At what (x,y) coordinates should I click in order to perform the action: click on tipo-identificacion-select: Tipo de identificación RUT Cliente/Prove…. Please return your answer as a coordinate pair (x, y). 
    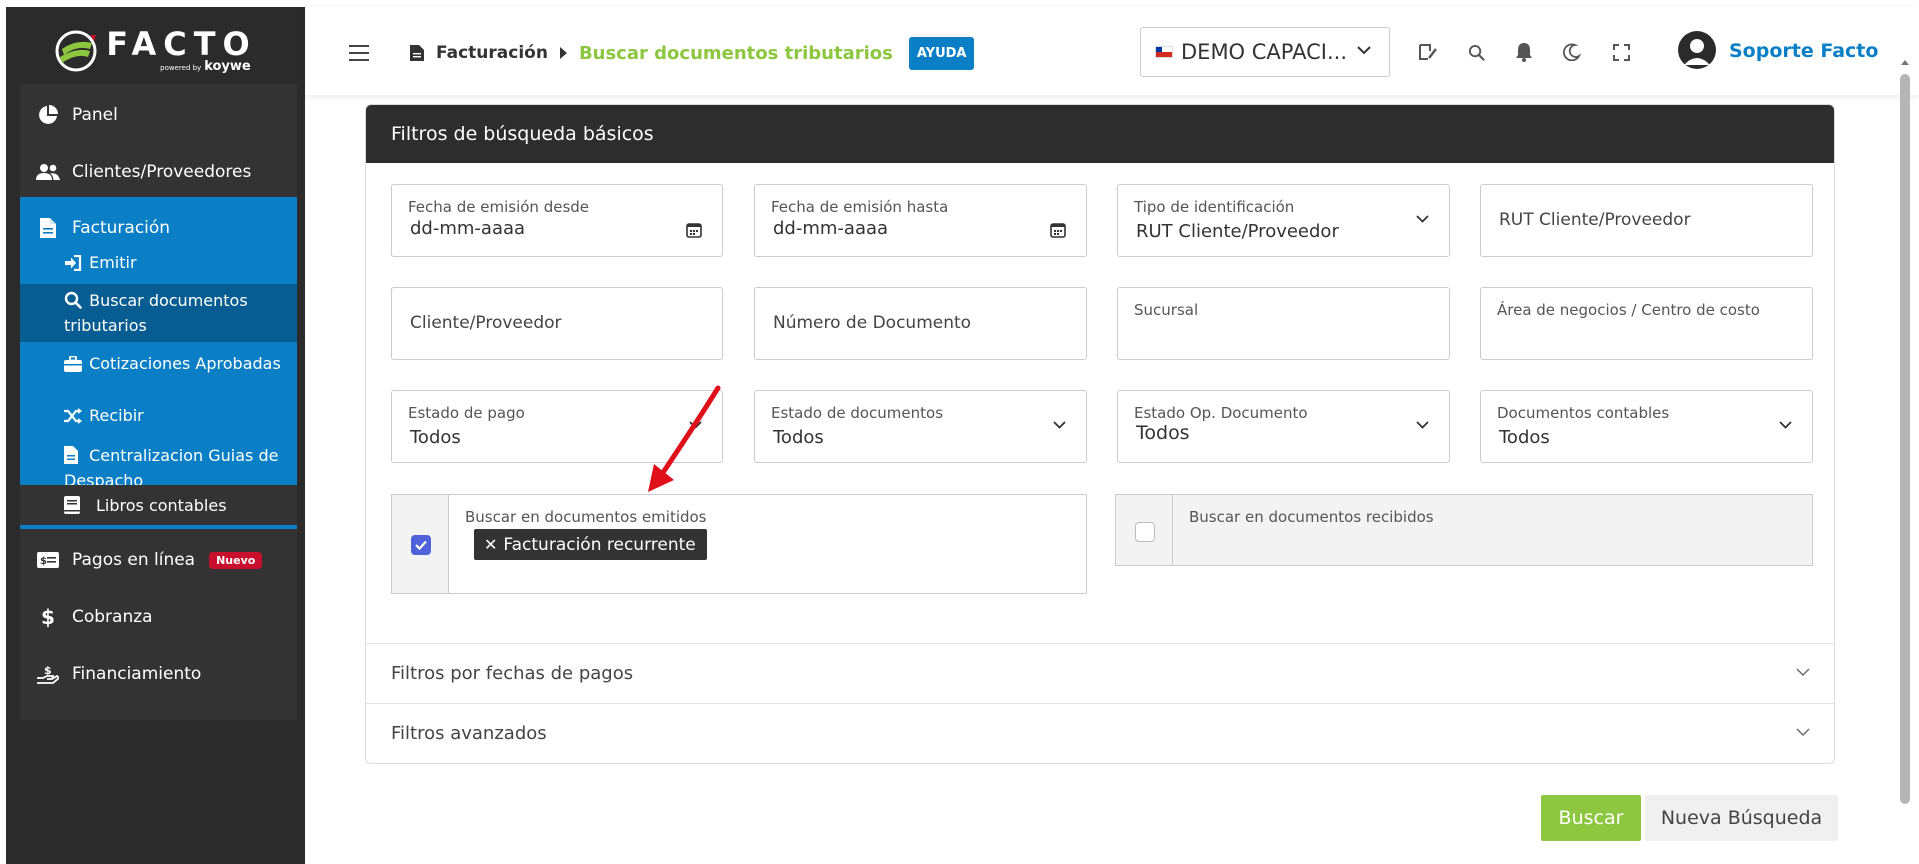
    Looking at the image, I should click on (1283, 220).